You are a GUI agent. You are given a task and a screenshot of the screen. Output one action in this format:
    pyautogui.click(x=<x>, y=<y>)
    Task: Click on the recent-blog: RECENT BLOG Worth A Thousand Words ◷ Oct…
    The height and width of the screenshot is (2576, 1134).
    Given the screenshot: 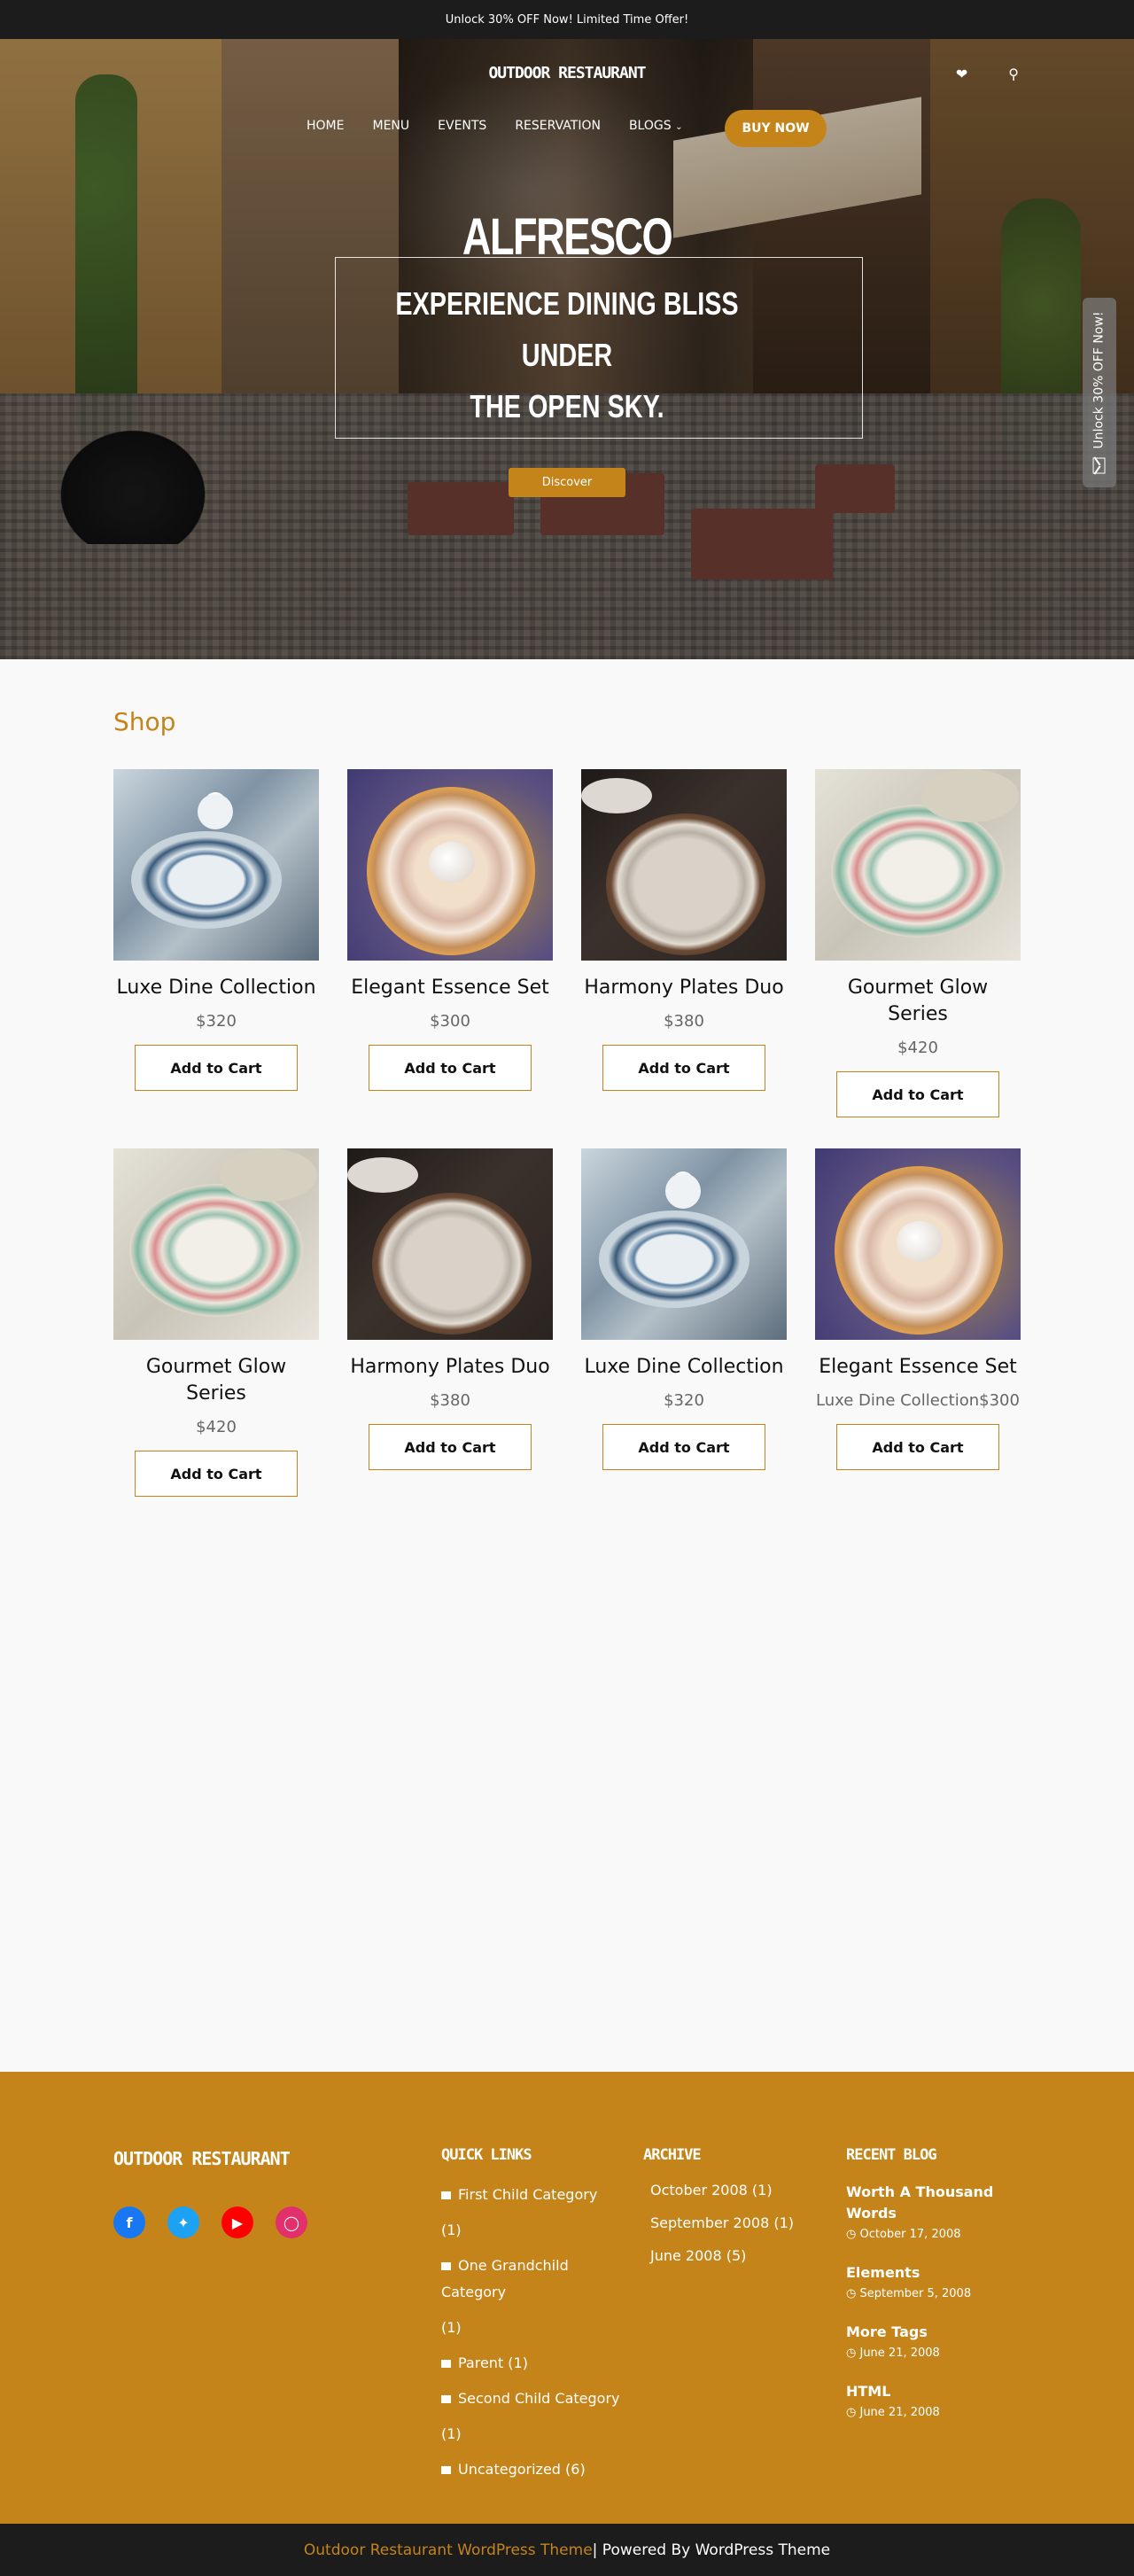 What is the action you would take?
    pyautogui.click(x=934, y=2293)
    